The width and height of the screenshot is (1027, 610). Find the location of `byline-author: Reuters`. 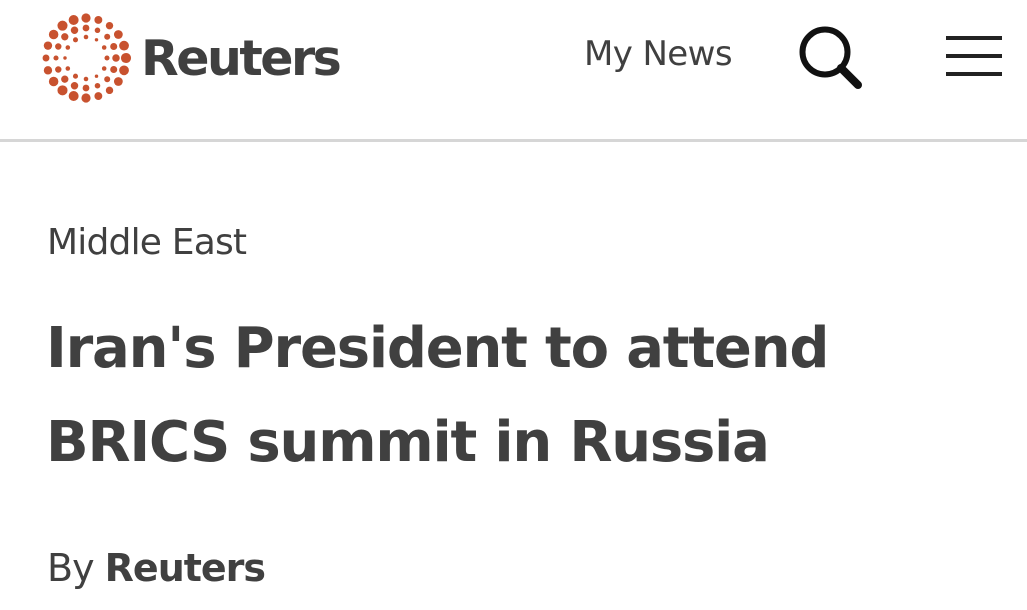

byline-author: Reuters is located at coordinates (185, 568).